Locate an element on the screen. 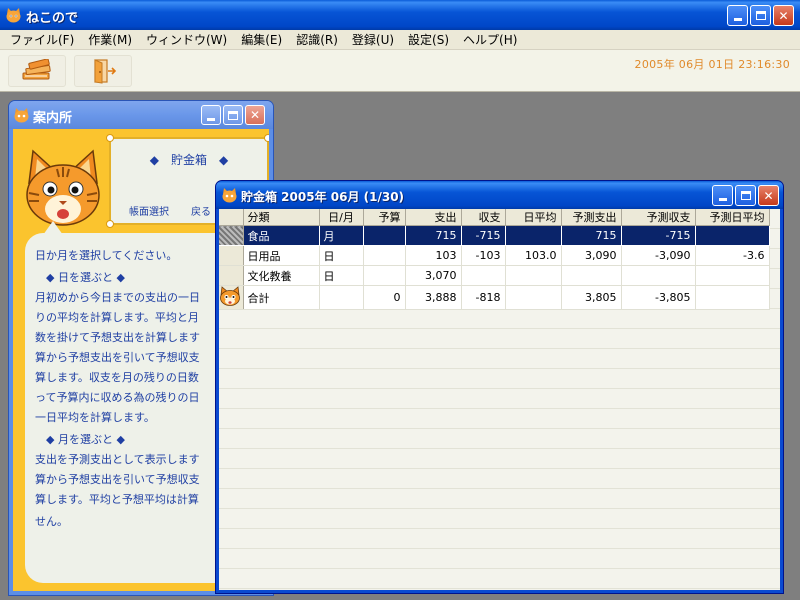 This screenshot has width=800, height=600. cell-day-month is located at coordinates (341, 297).